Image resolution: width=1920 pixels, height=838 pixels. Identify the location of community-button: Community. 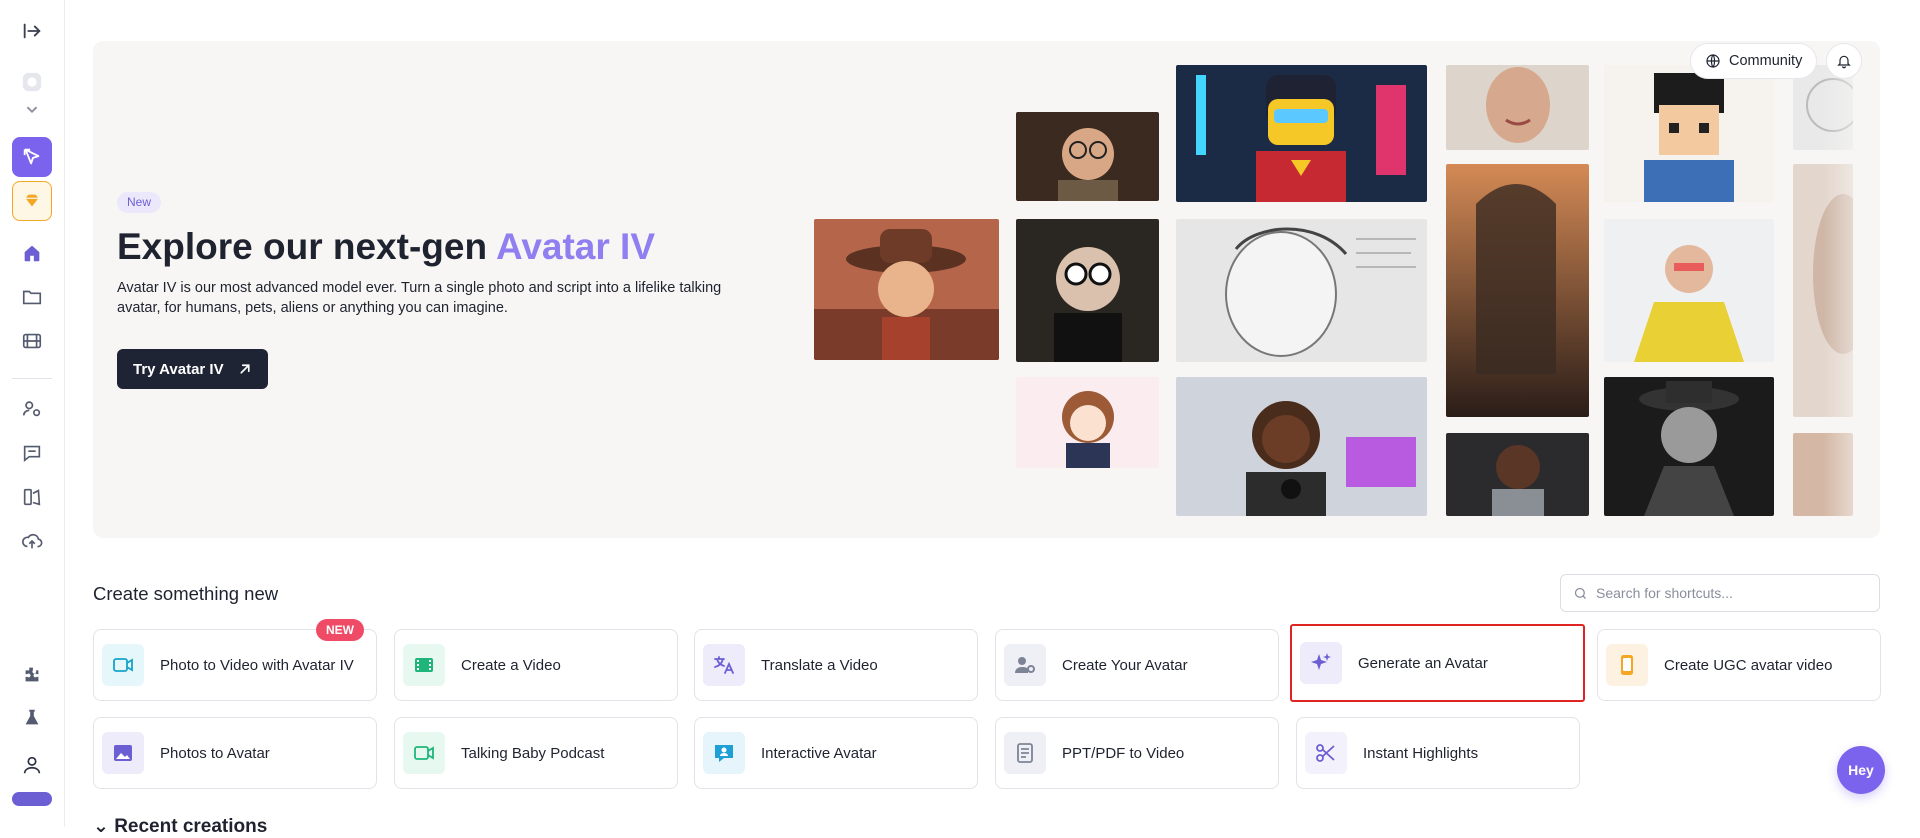
(1754, 61).